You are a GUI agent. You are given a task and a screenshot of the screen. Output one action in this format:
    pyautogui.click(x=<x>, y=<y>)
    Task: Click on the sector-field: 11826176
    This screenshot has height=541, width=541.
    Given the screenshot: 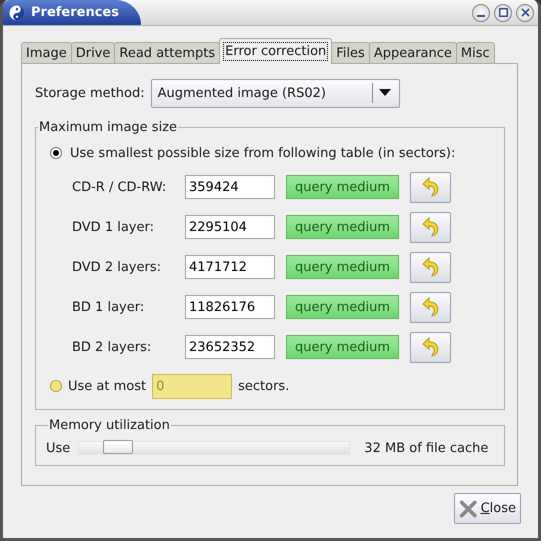 What is the action you would take?
    pyautogui.click(x=230, y=307)
    